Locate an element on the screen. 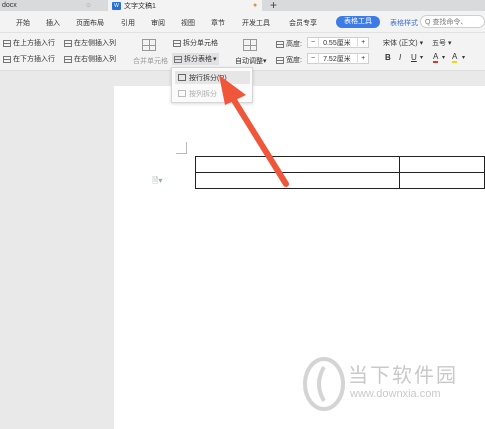 The image size is (485, 429). tab-document-1-label: 文字文稿1 is located at coordinates (140, 6).